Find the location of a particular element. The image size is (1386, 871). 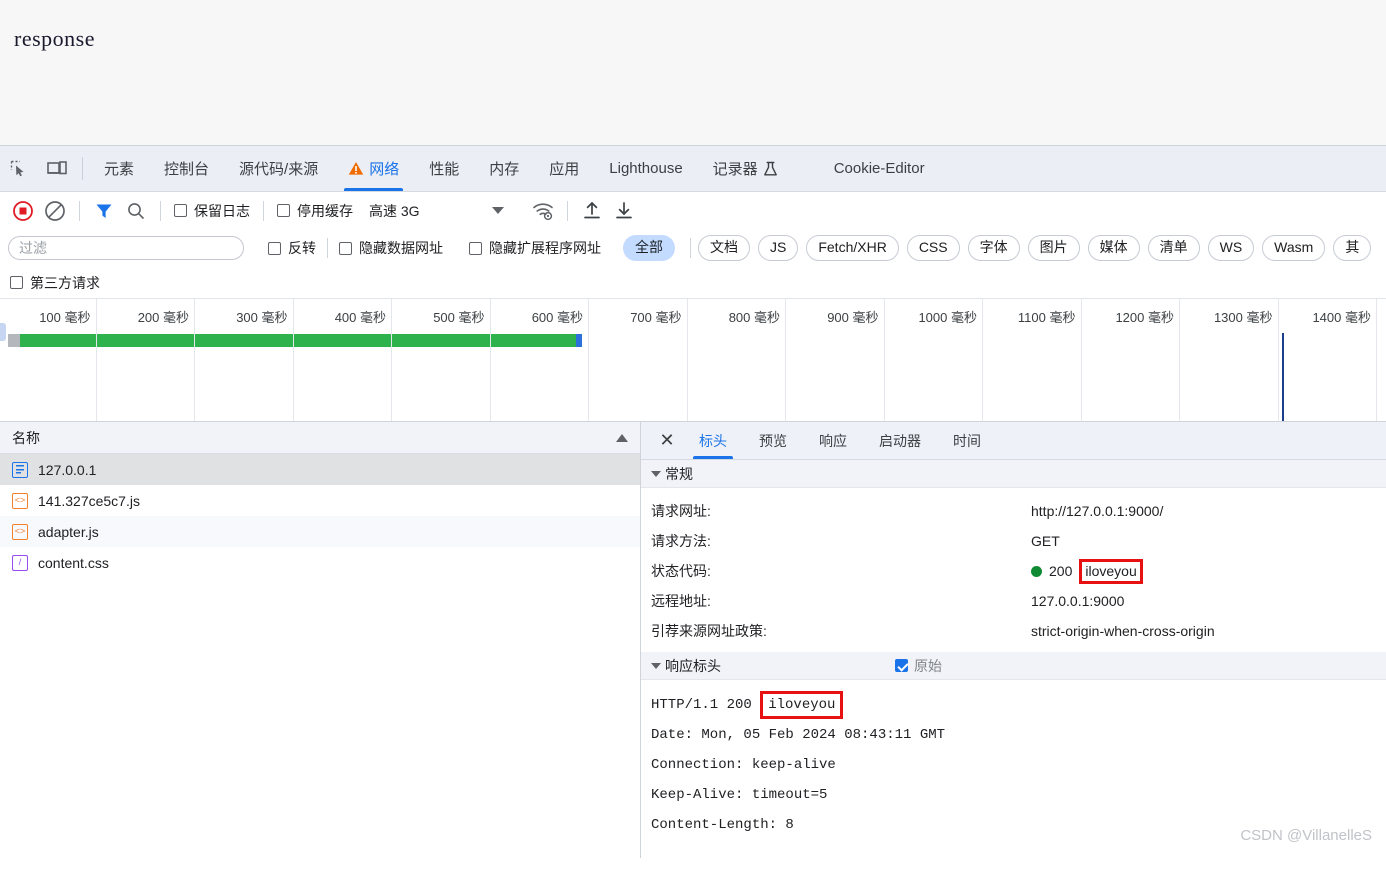

tab-response: 响应 is located at coordinates (833, 440).